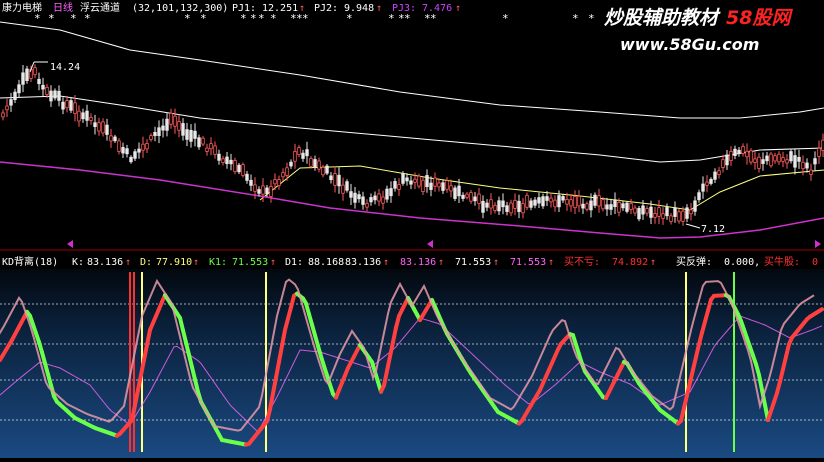  What do you see at coordinates (273, 262) in the screenshot?
I see `k1-arrow: ↑` at bounding box center [273, 262].